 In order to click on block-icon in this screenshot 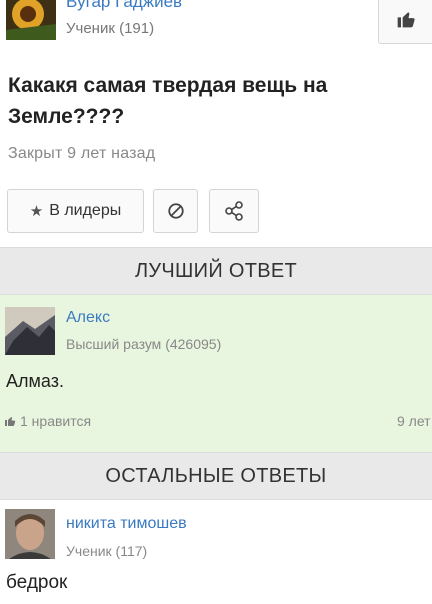, I will do `click(175, 211)`.